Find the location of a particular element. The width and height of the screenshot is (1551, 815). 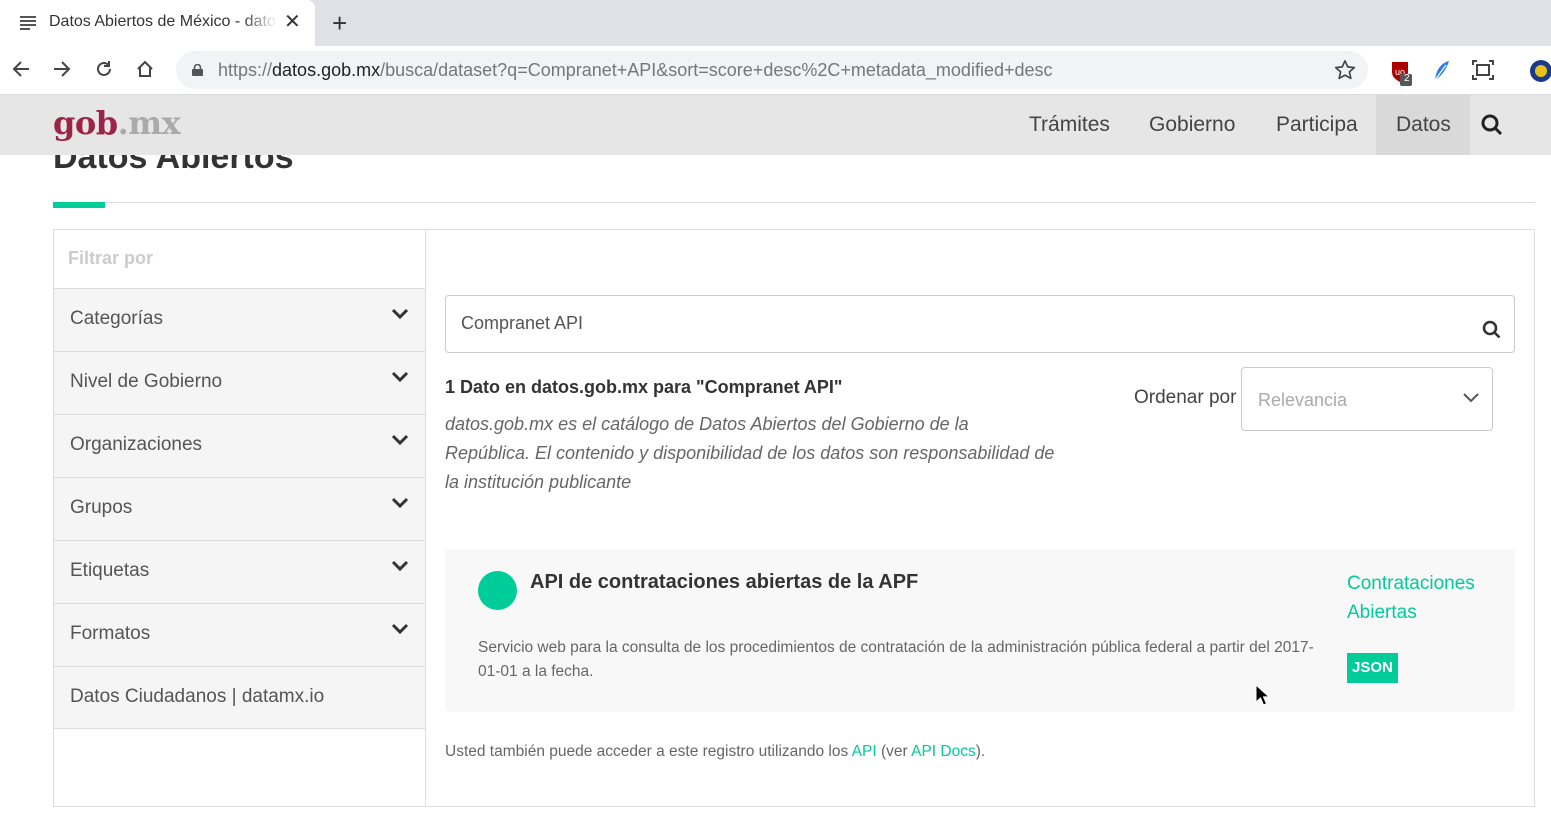

facet-formatos: Formatos is located at coordinates (239, 635).